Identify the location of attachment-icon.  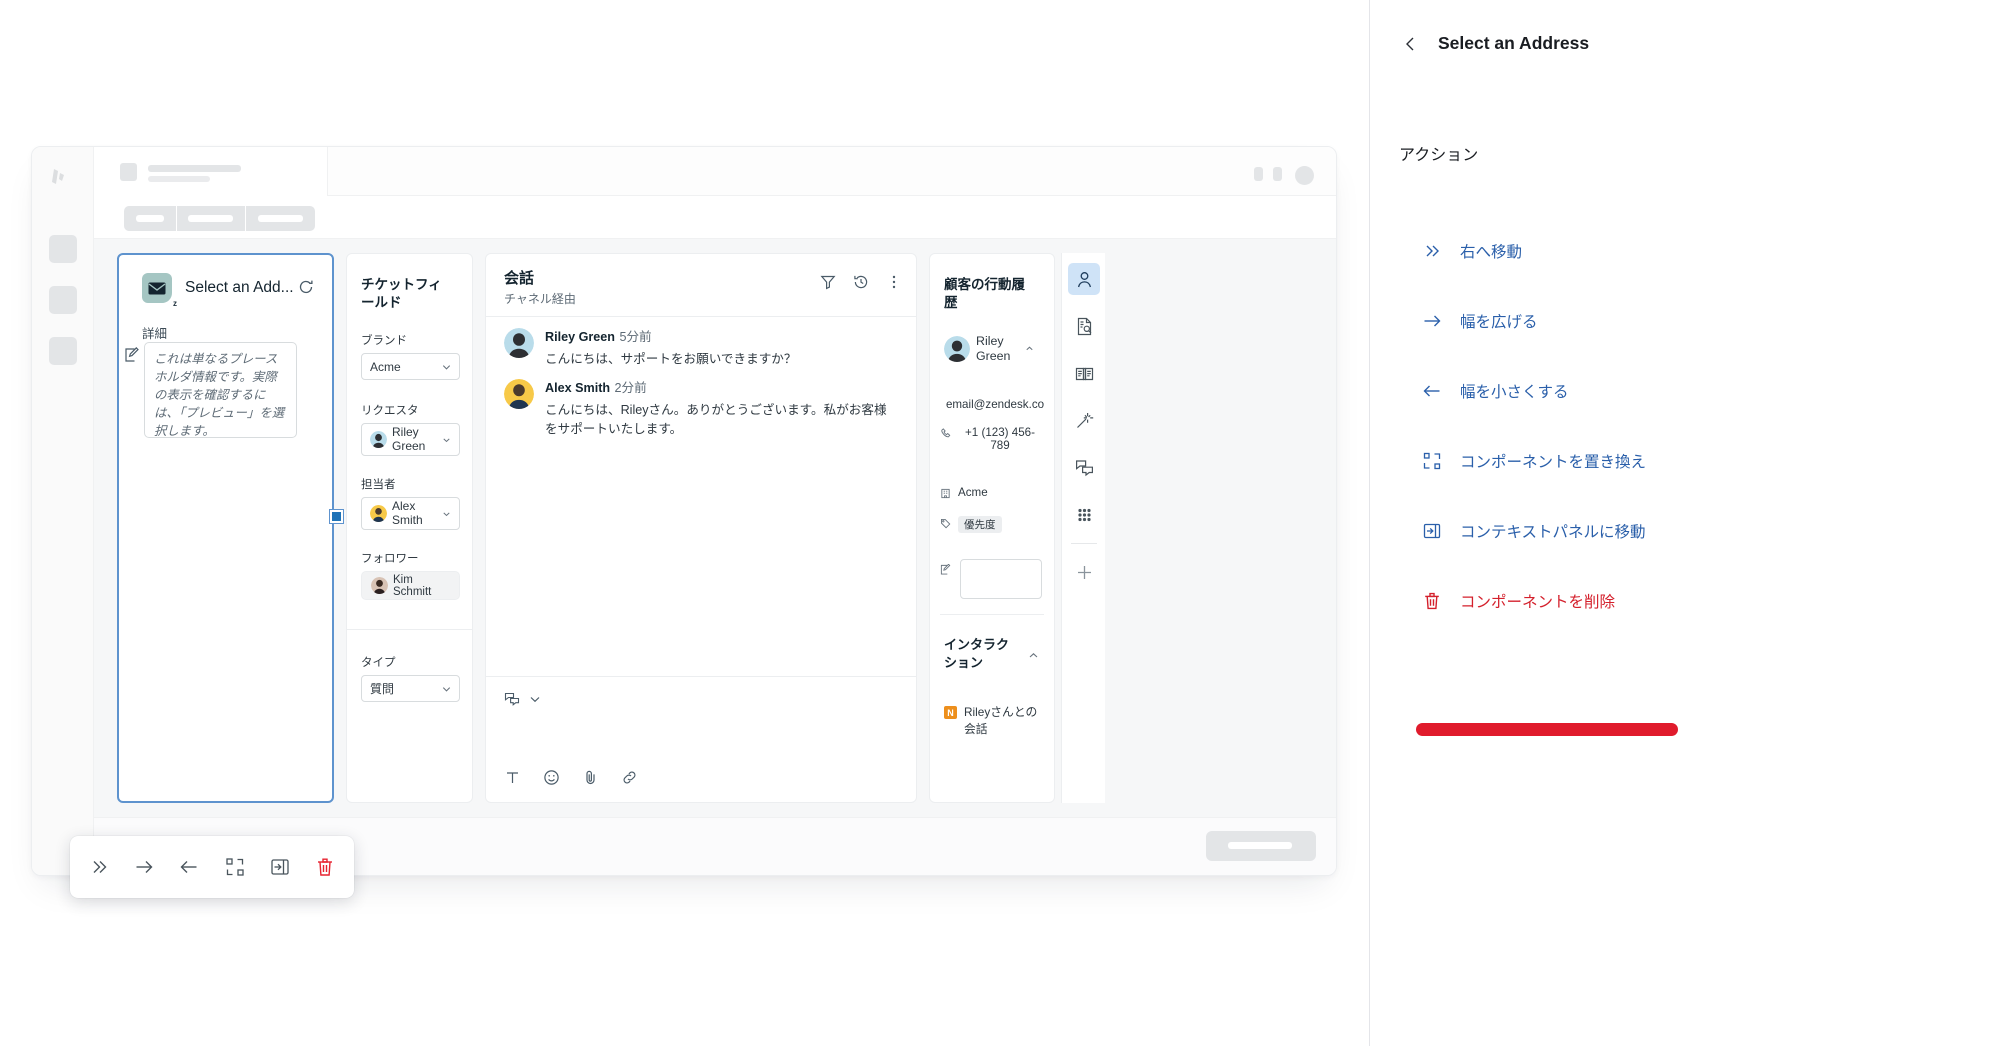
(590, 777).